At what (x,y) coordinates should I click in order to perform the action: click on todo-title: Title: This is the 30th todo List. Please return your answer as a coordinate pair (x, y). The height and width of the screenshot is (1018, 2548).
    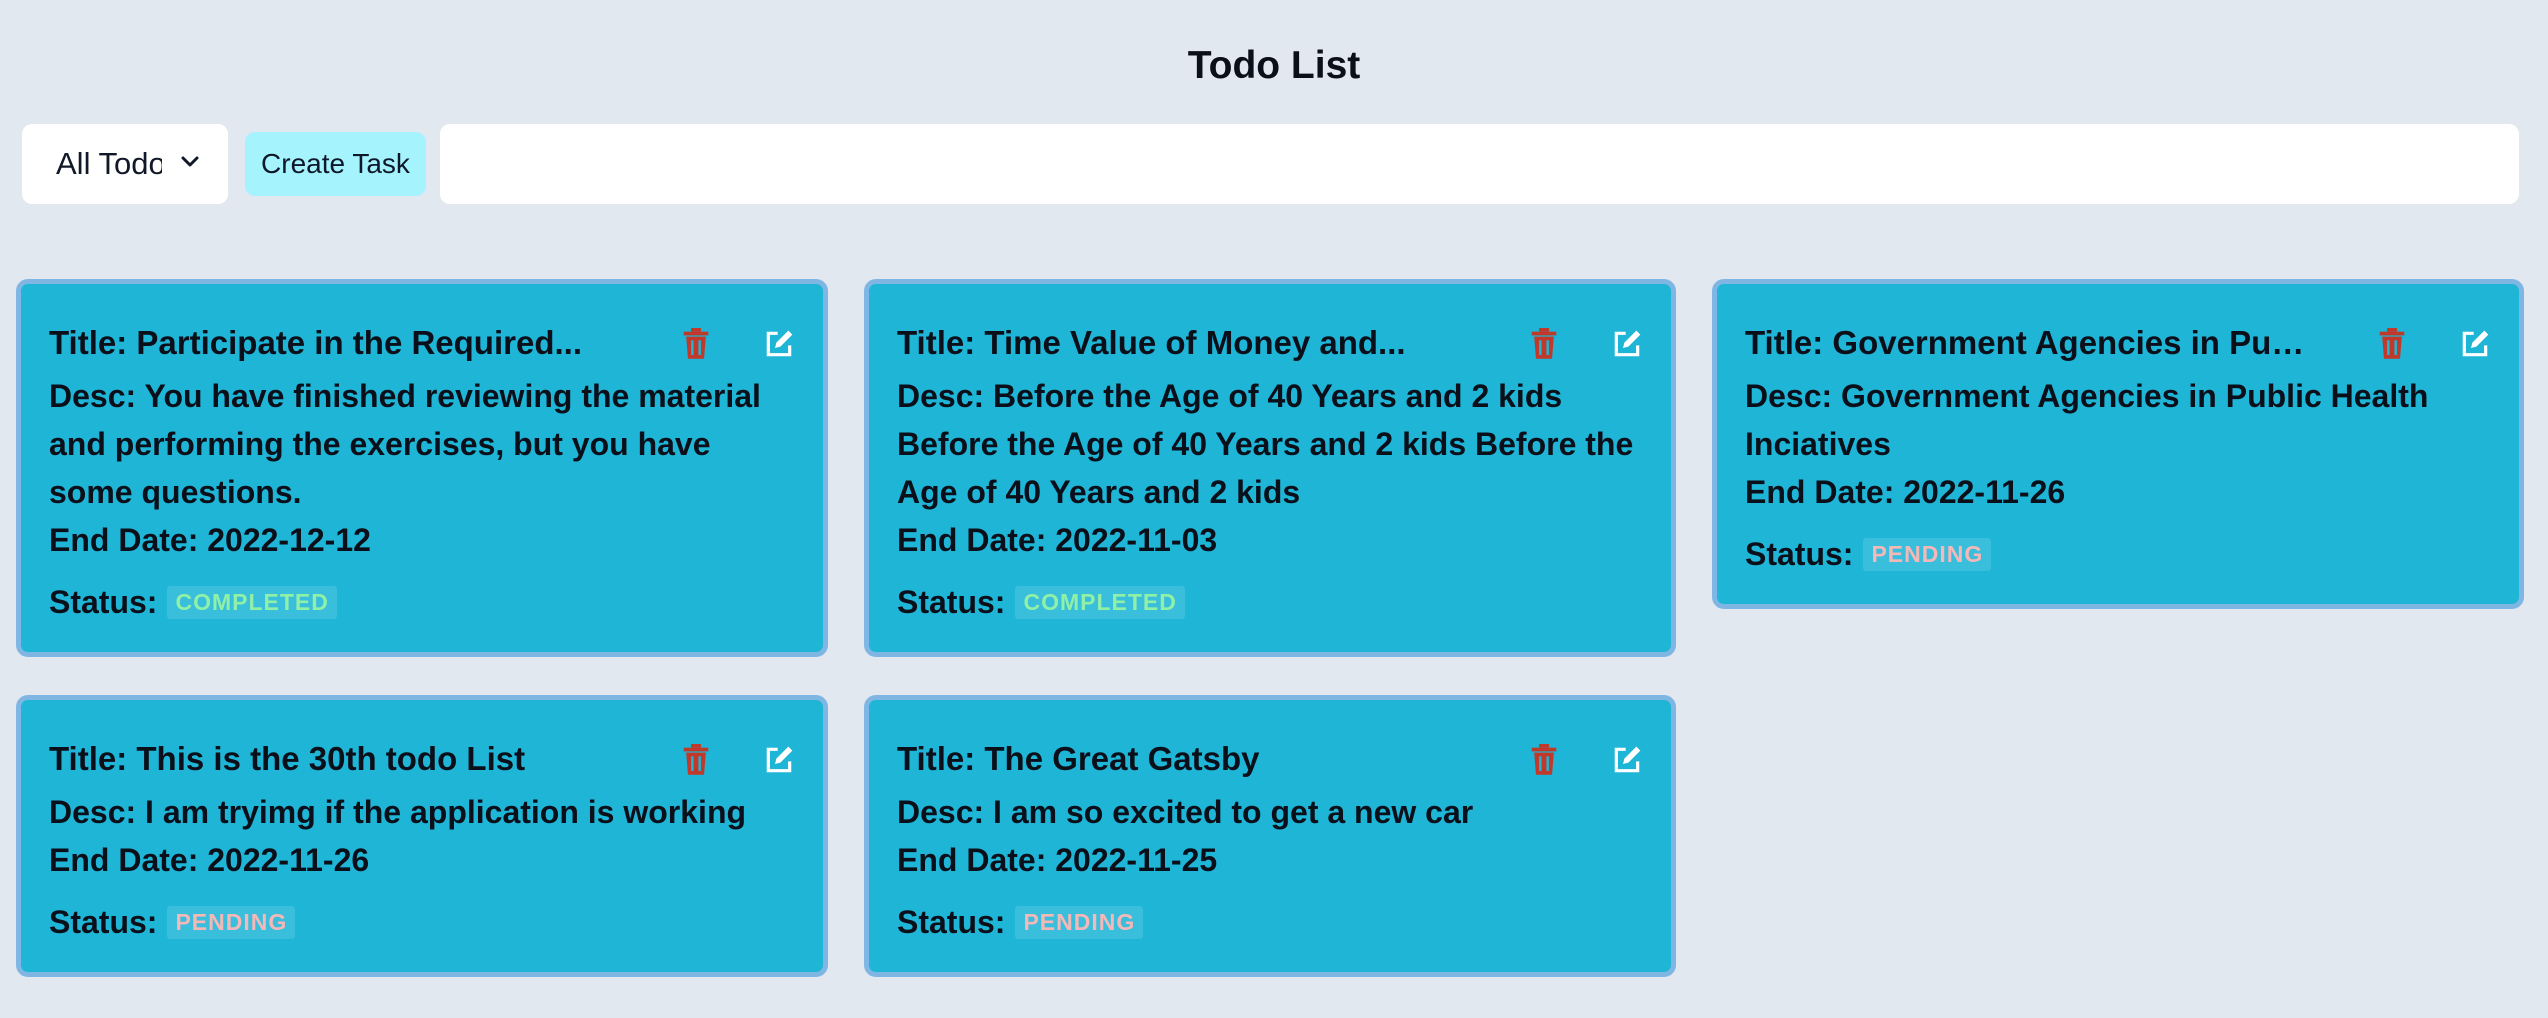
    Looking at the image, I should click on (287, 758).